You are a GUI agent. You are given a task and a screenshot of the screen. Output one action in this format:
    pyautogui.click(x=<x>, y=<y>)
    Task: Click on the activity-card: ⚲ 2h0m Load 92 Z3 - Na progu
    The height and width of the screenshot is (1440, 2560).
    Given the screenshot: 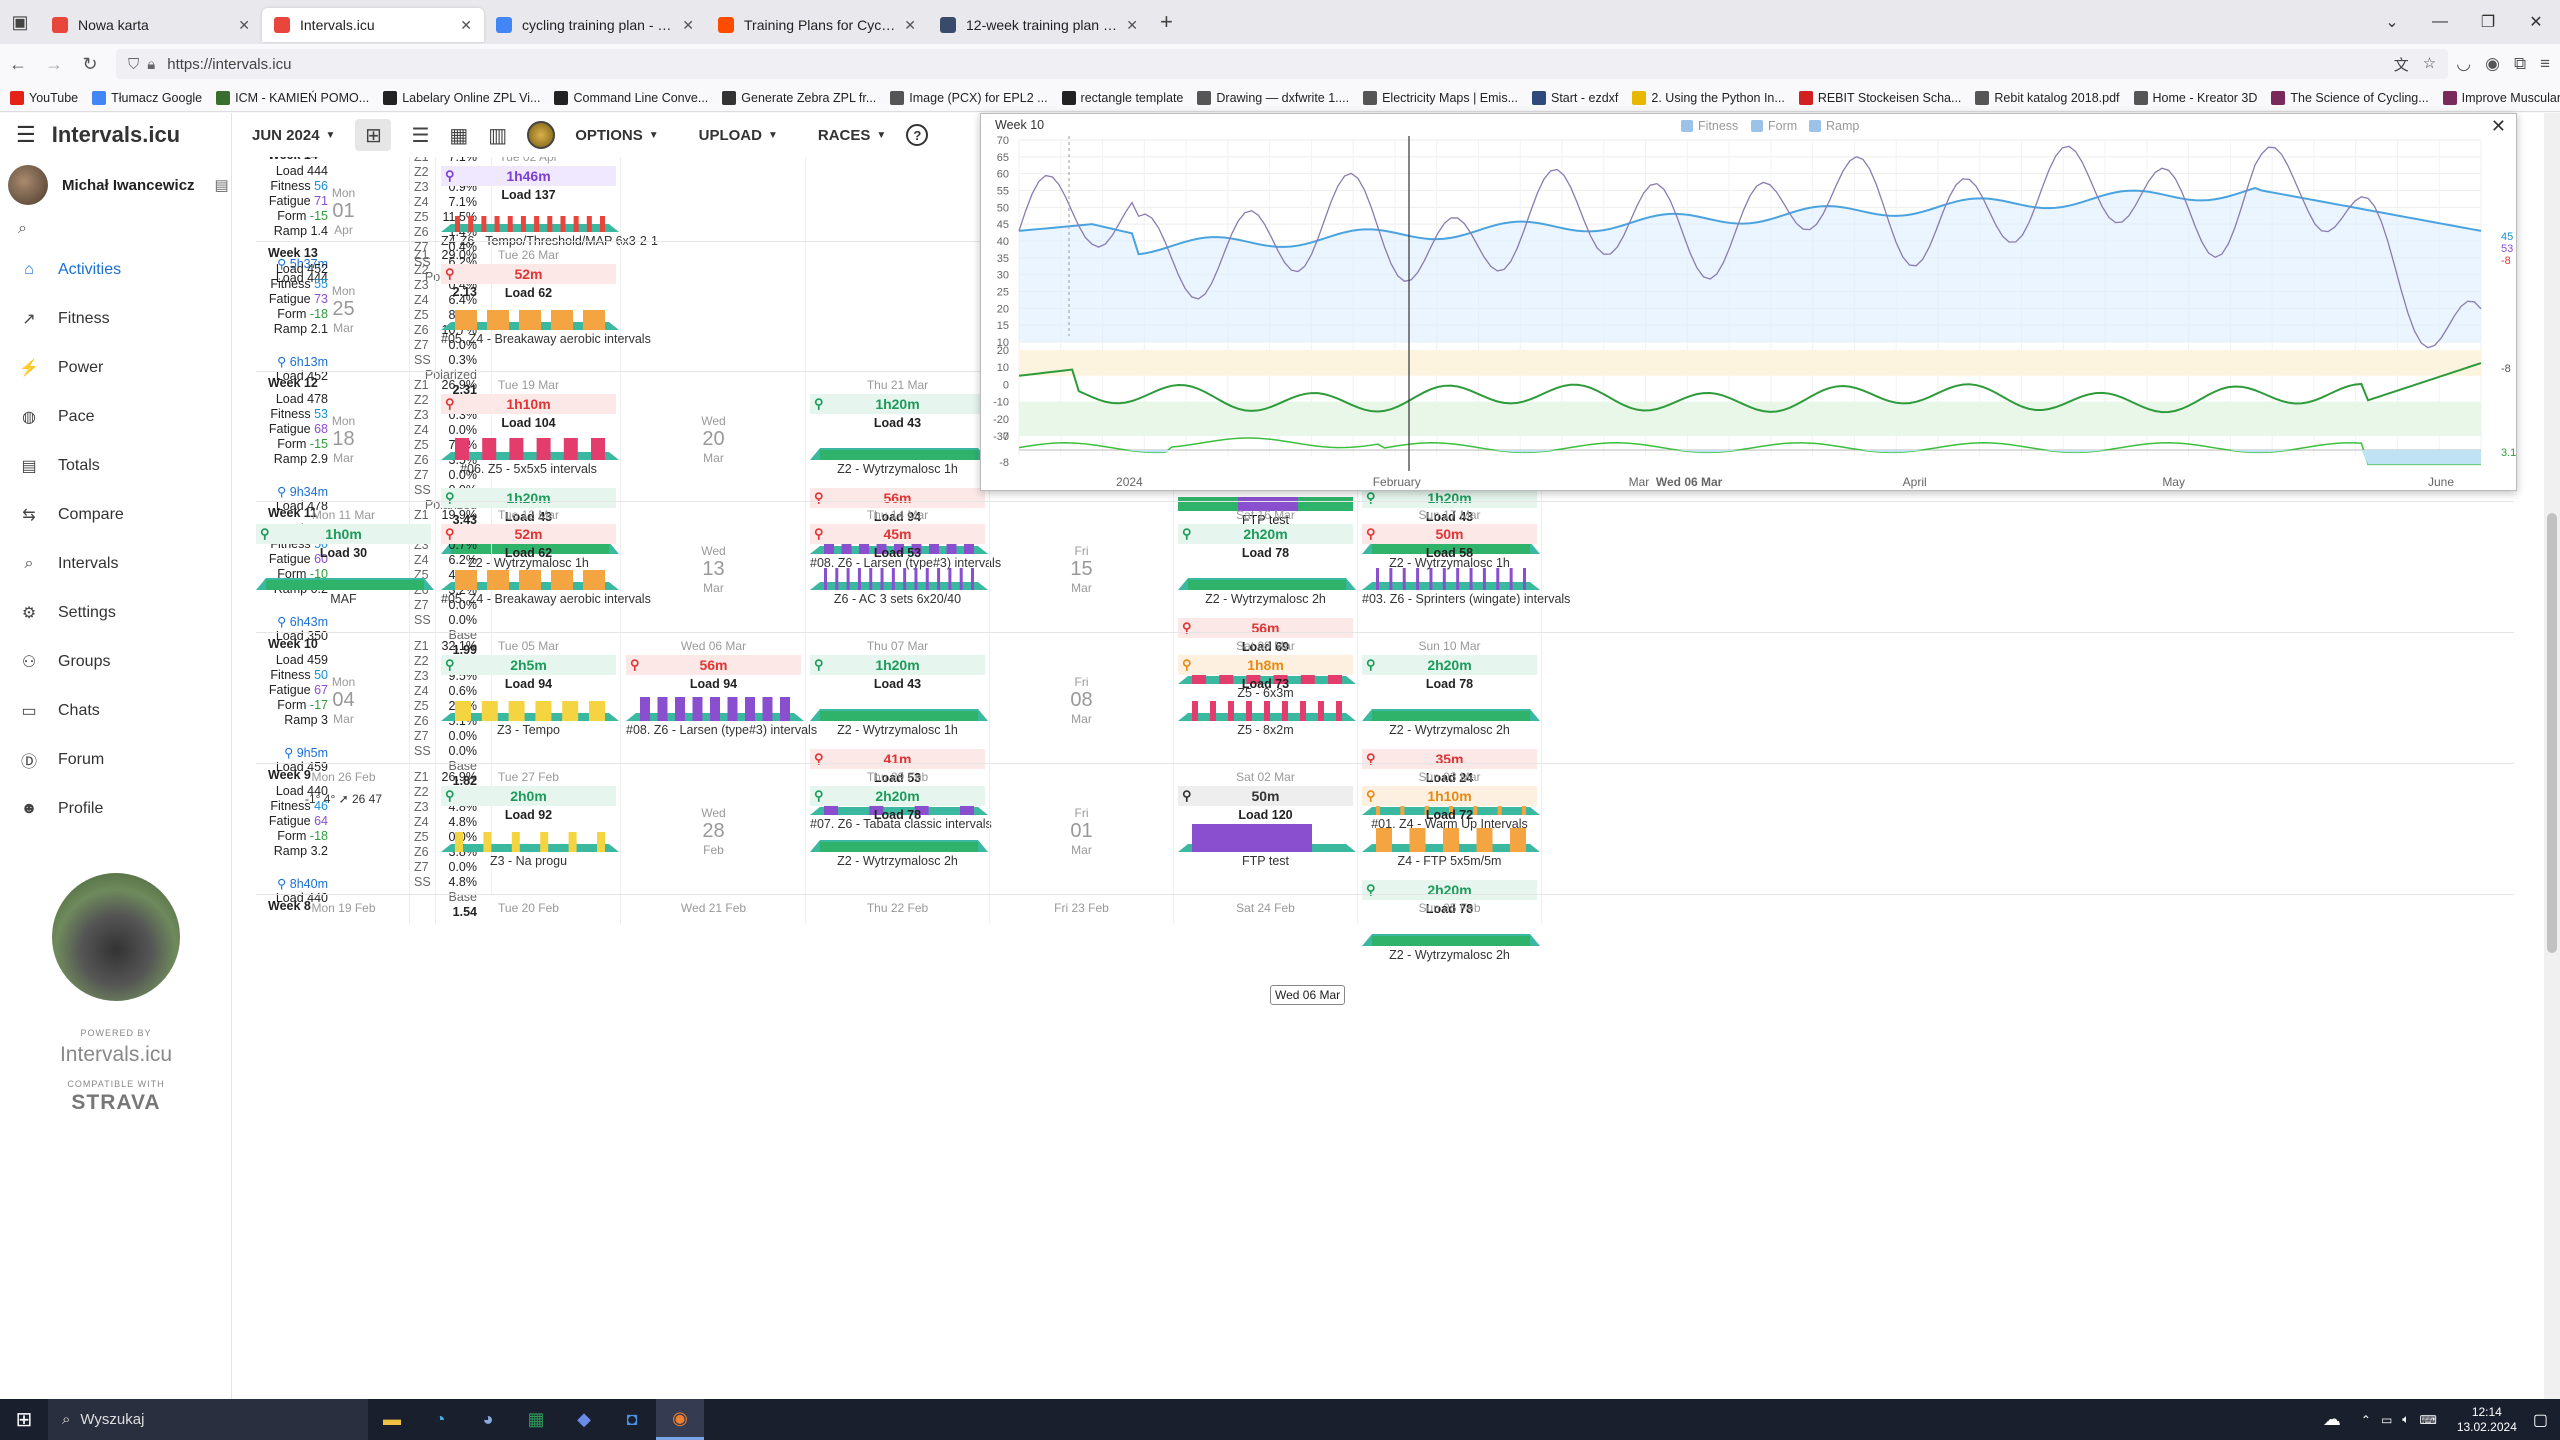 What is the action you would take?
    pyautogui.click(x=530, y=827)
    